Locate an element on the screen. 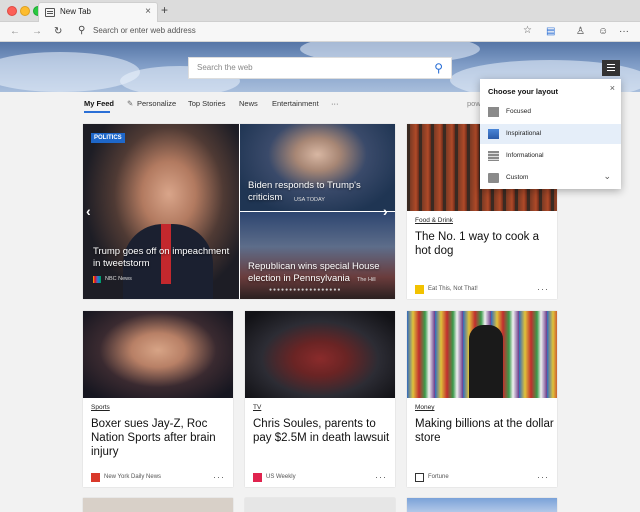 Image resolution: width=640 pixels, height=512 pixels. back-icon: ← is located at coordinates (15, 32).